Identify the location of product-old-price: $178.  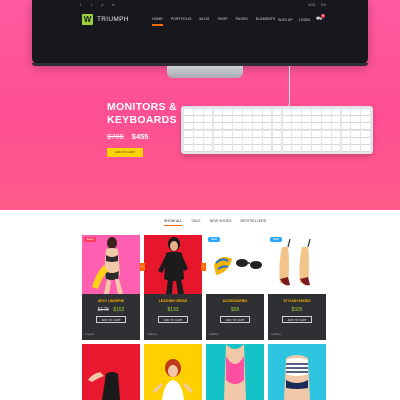
(103, 310).